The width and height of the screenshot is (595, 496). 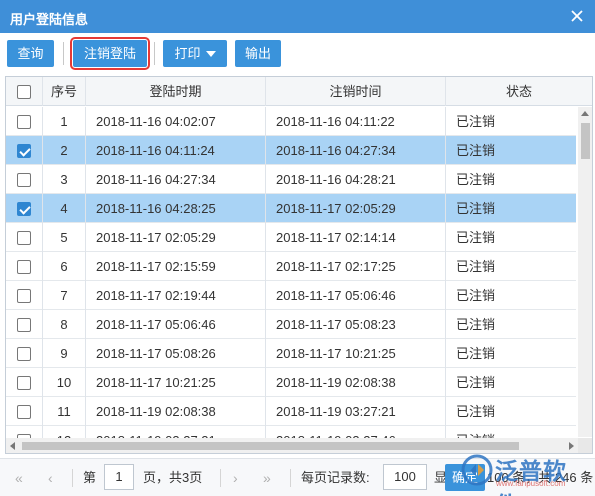 What do you see at coordinates (356, 382) in the screenshot?
I see `logout-time-cell: 2018-11-19 02:08:38` at bounding box center [356, 382].